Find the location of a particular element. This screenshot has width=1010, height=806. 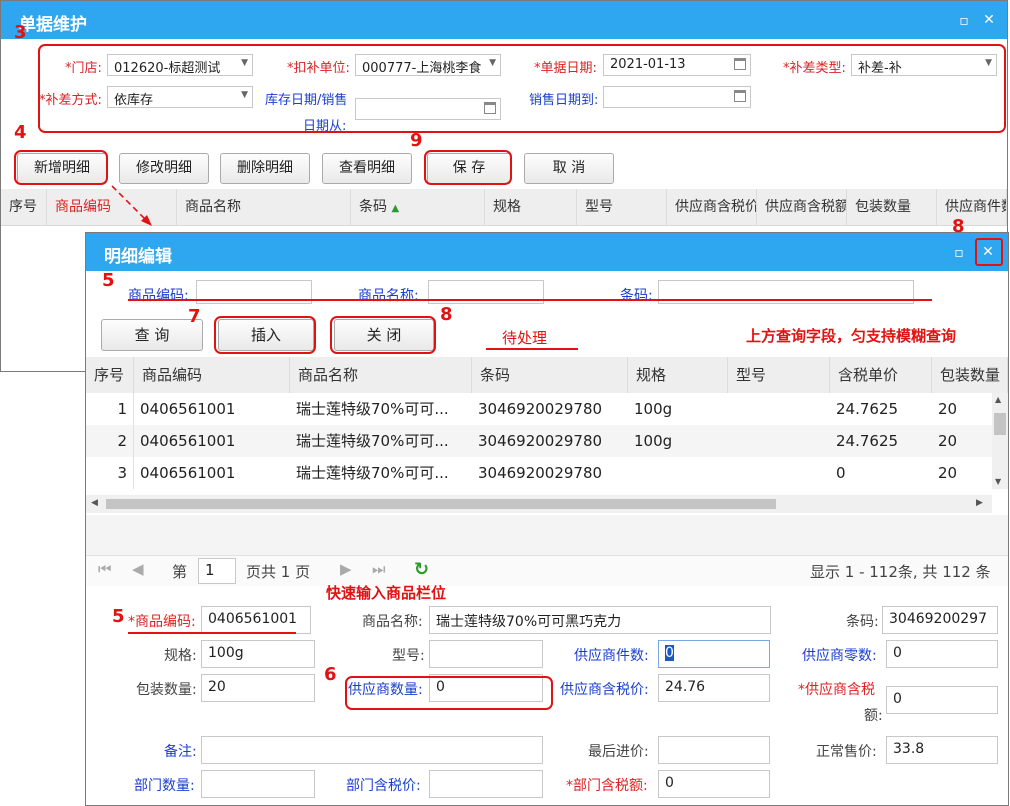

page-number-input: 1 is located at coordinates (217, 571).